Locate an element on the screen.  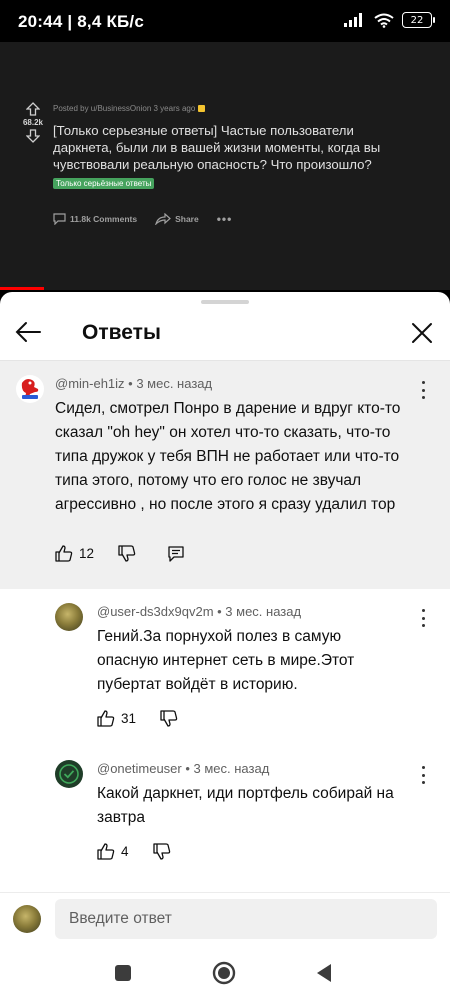
reply-author: @onetimeuser • 3 мес. назад is located at coordinates (183, 768).